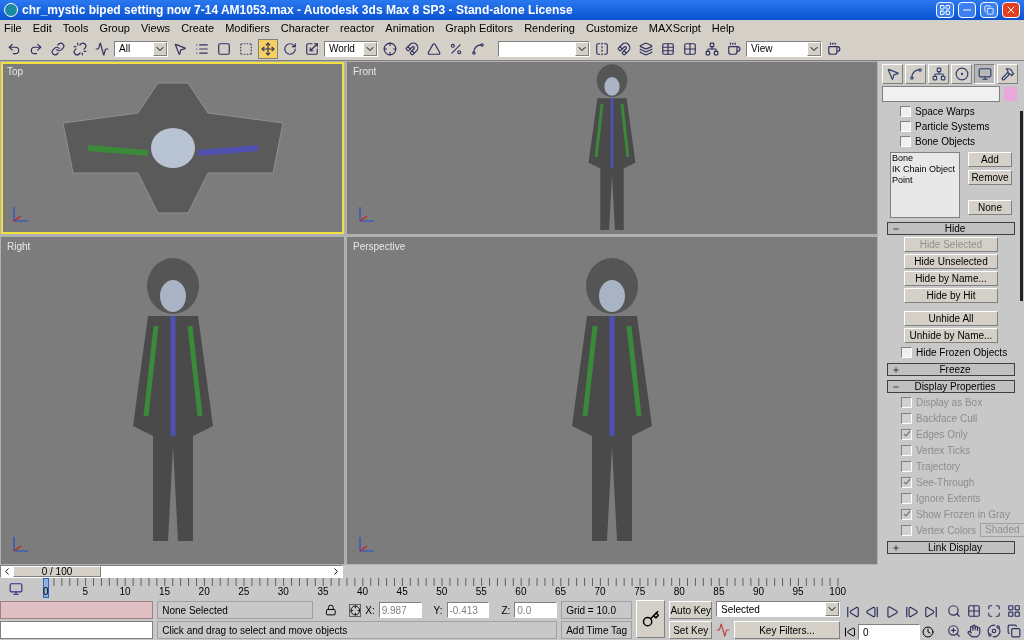 The image size is (1024, 640). I want to click on list-action-button: None, so click(990, 207).